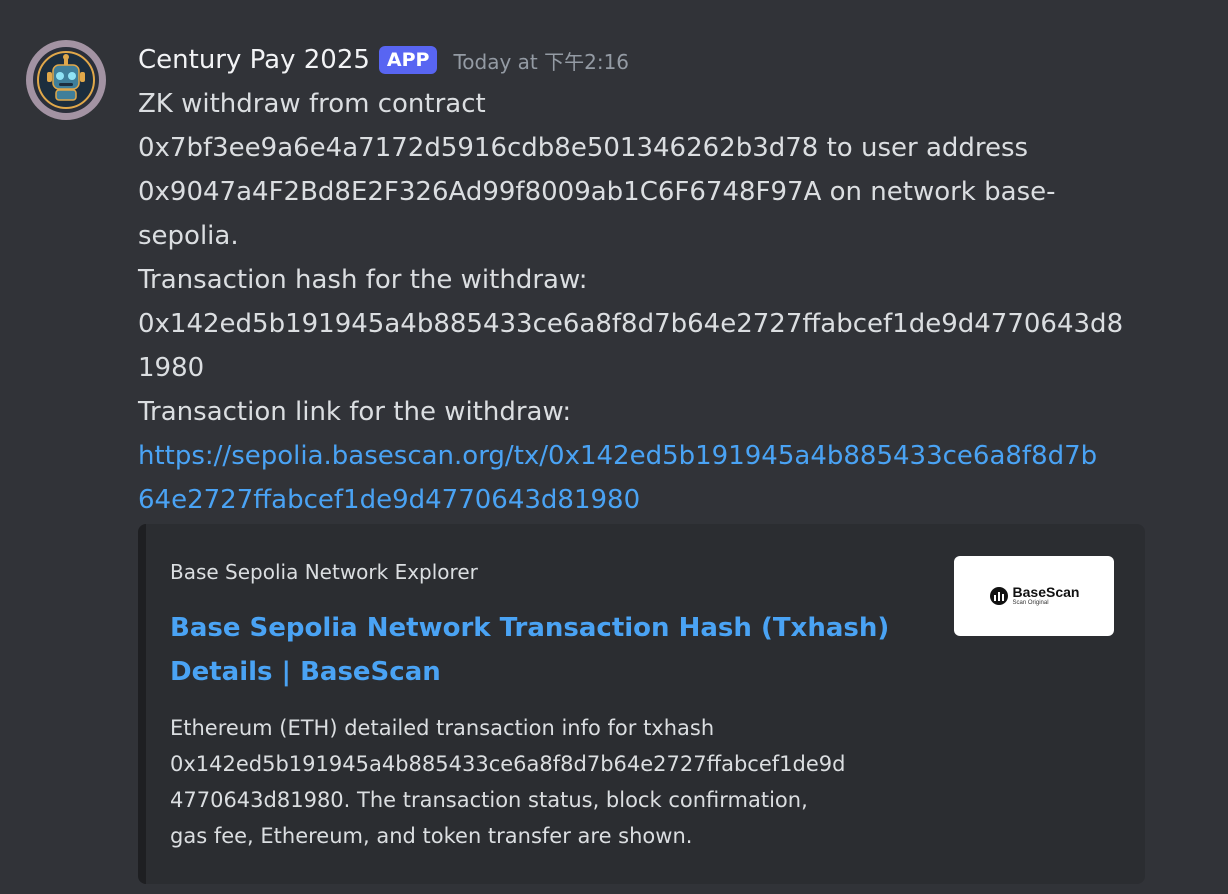 The height and width of the screenshot is (894, 1228). What do you see at coordinates (188, 236) in the screenshot?
I see `message-line: sepolia.` at bounding box center [188, 236].